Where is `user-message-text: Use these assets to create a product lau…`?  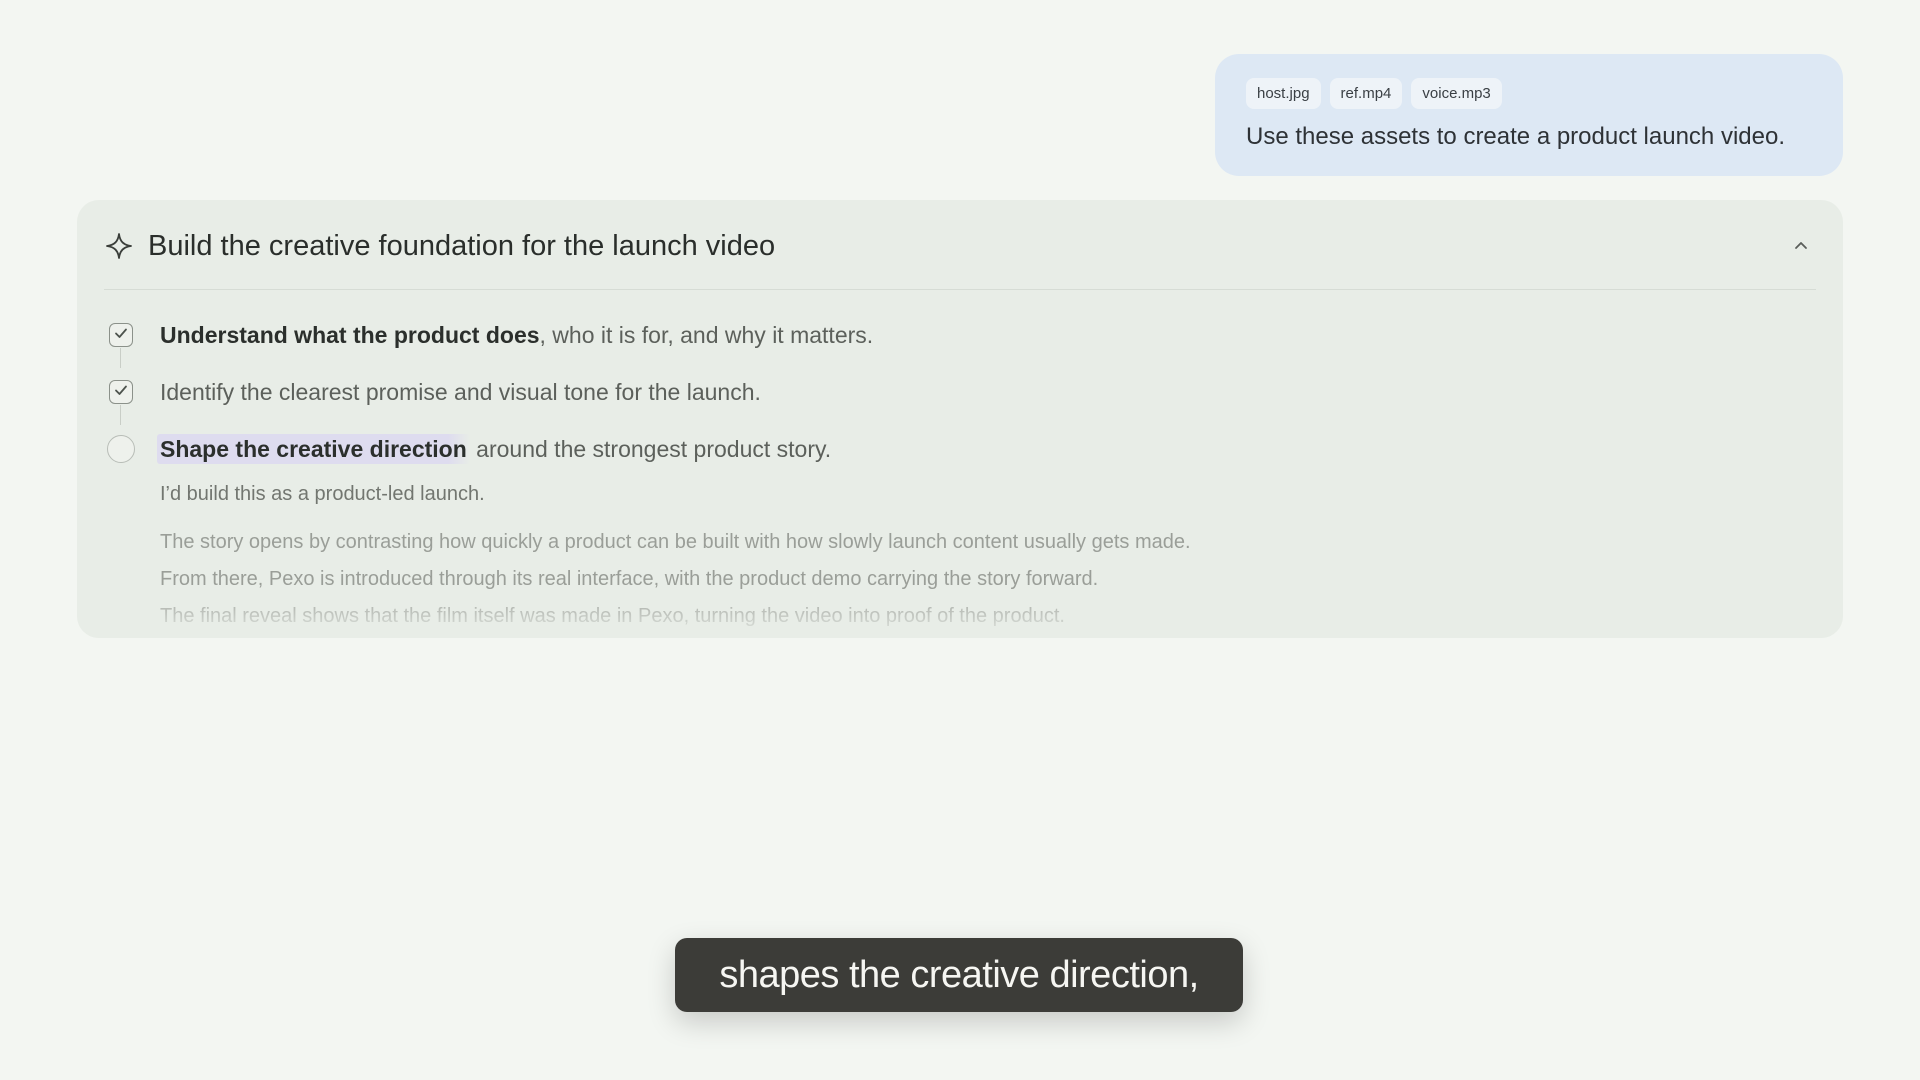 user-message-text: Use these assets to create a product lau… is located at coordinates (1515, 136).